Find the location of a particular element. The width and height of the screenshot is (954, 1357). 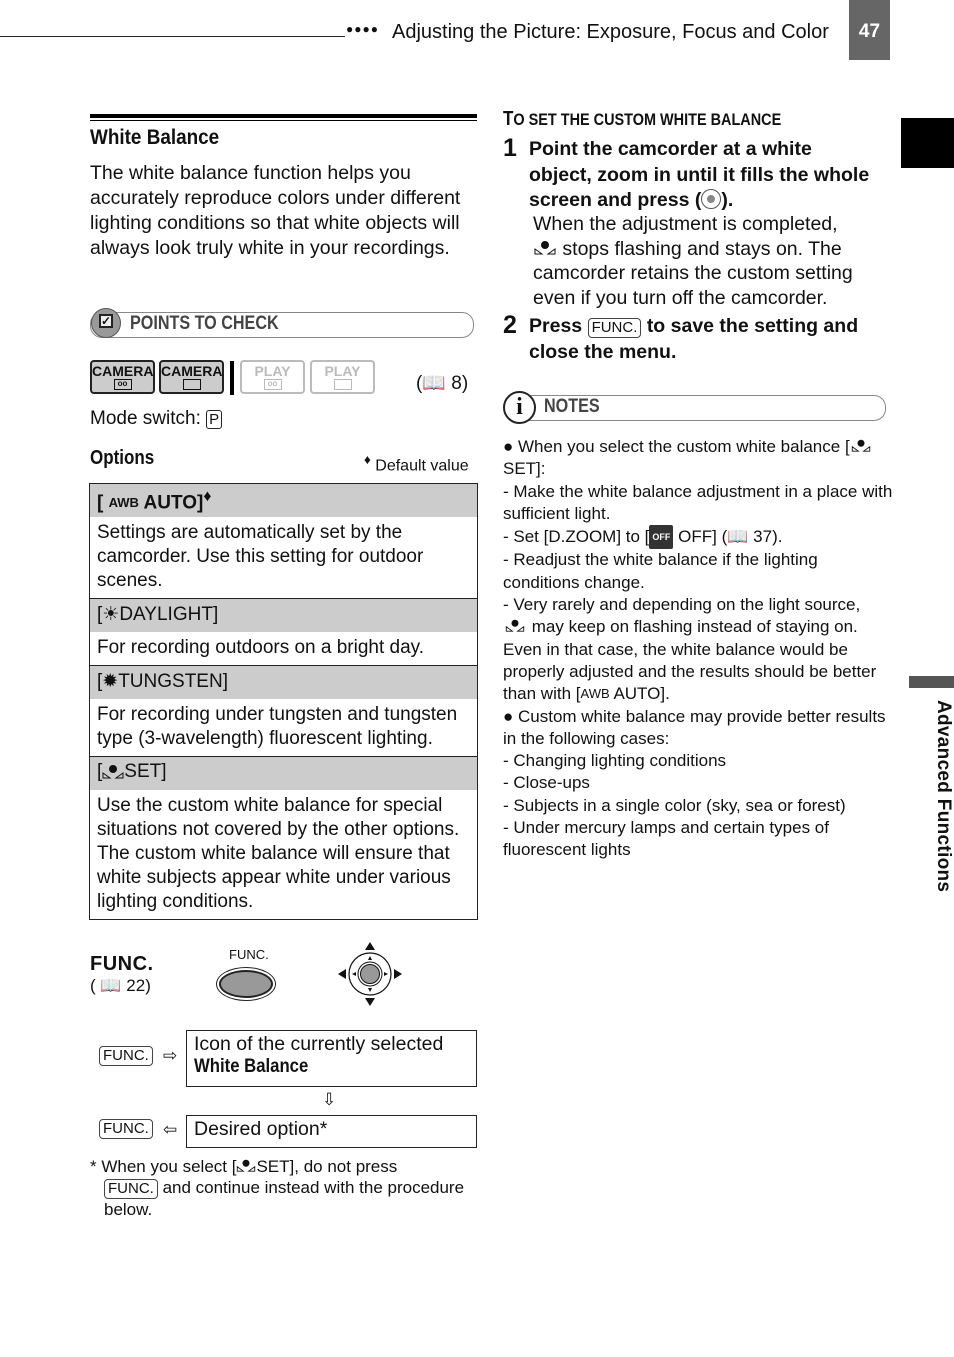

heading-rest: O SET THE CUSTOM WHITE BALANCE is located at coordinates (647, 119).